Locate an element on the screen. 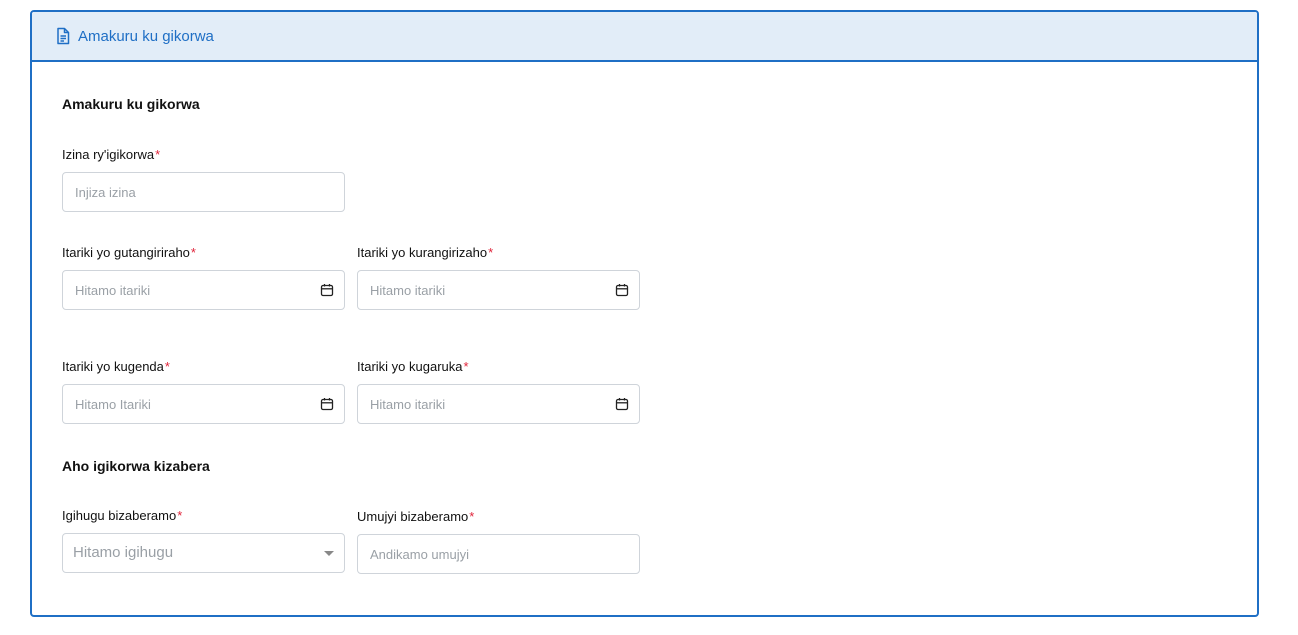 The image size is (1298, 635). end-date-input is located at coordinates (479, 290).